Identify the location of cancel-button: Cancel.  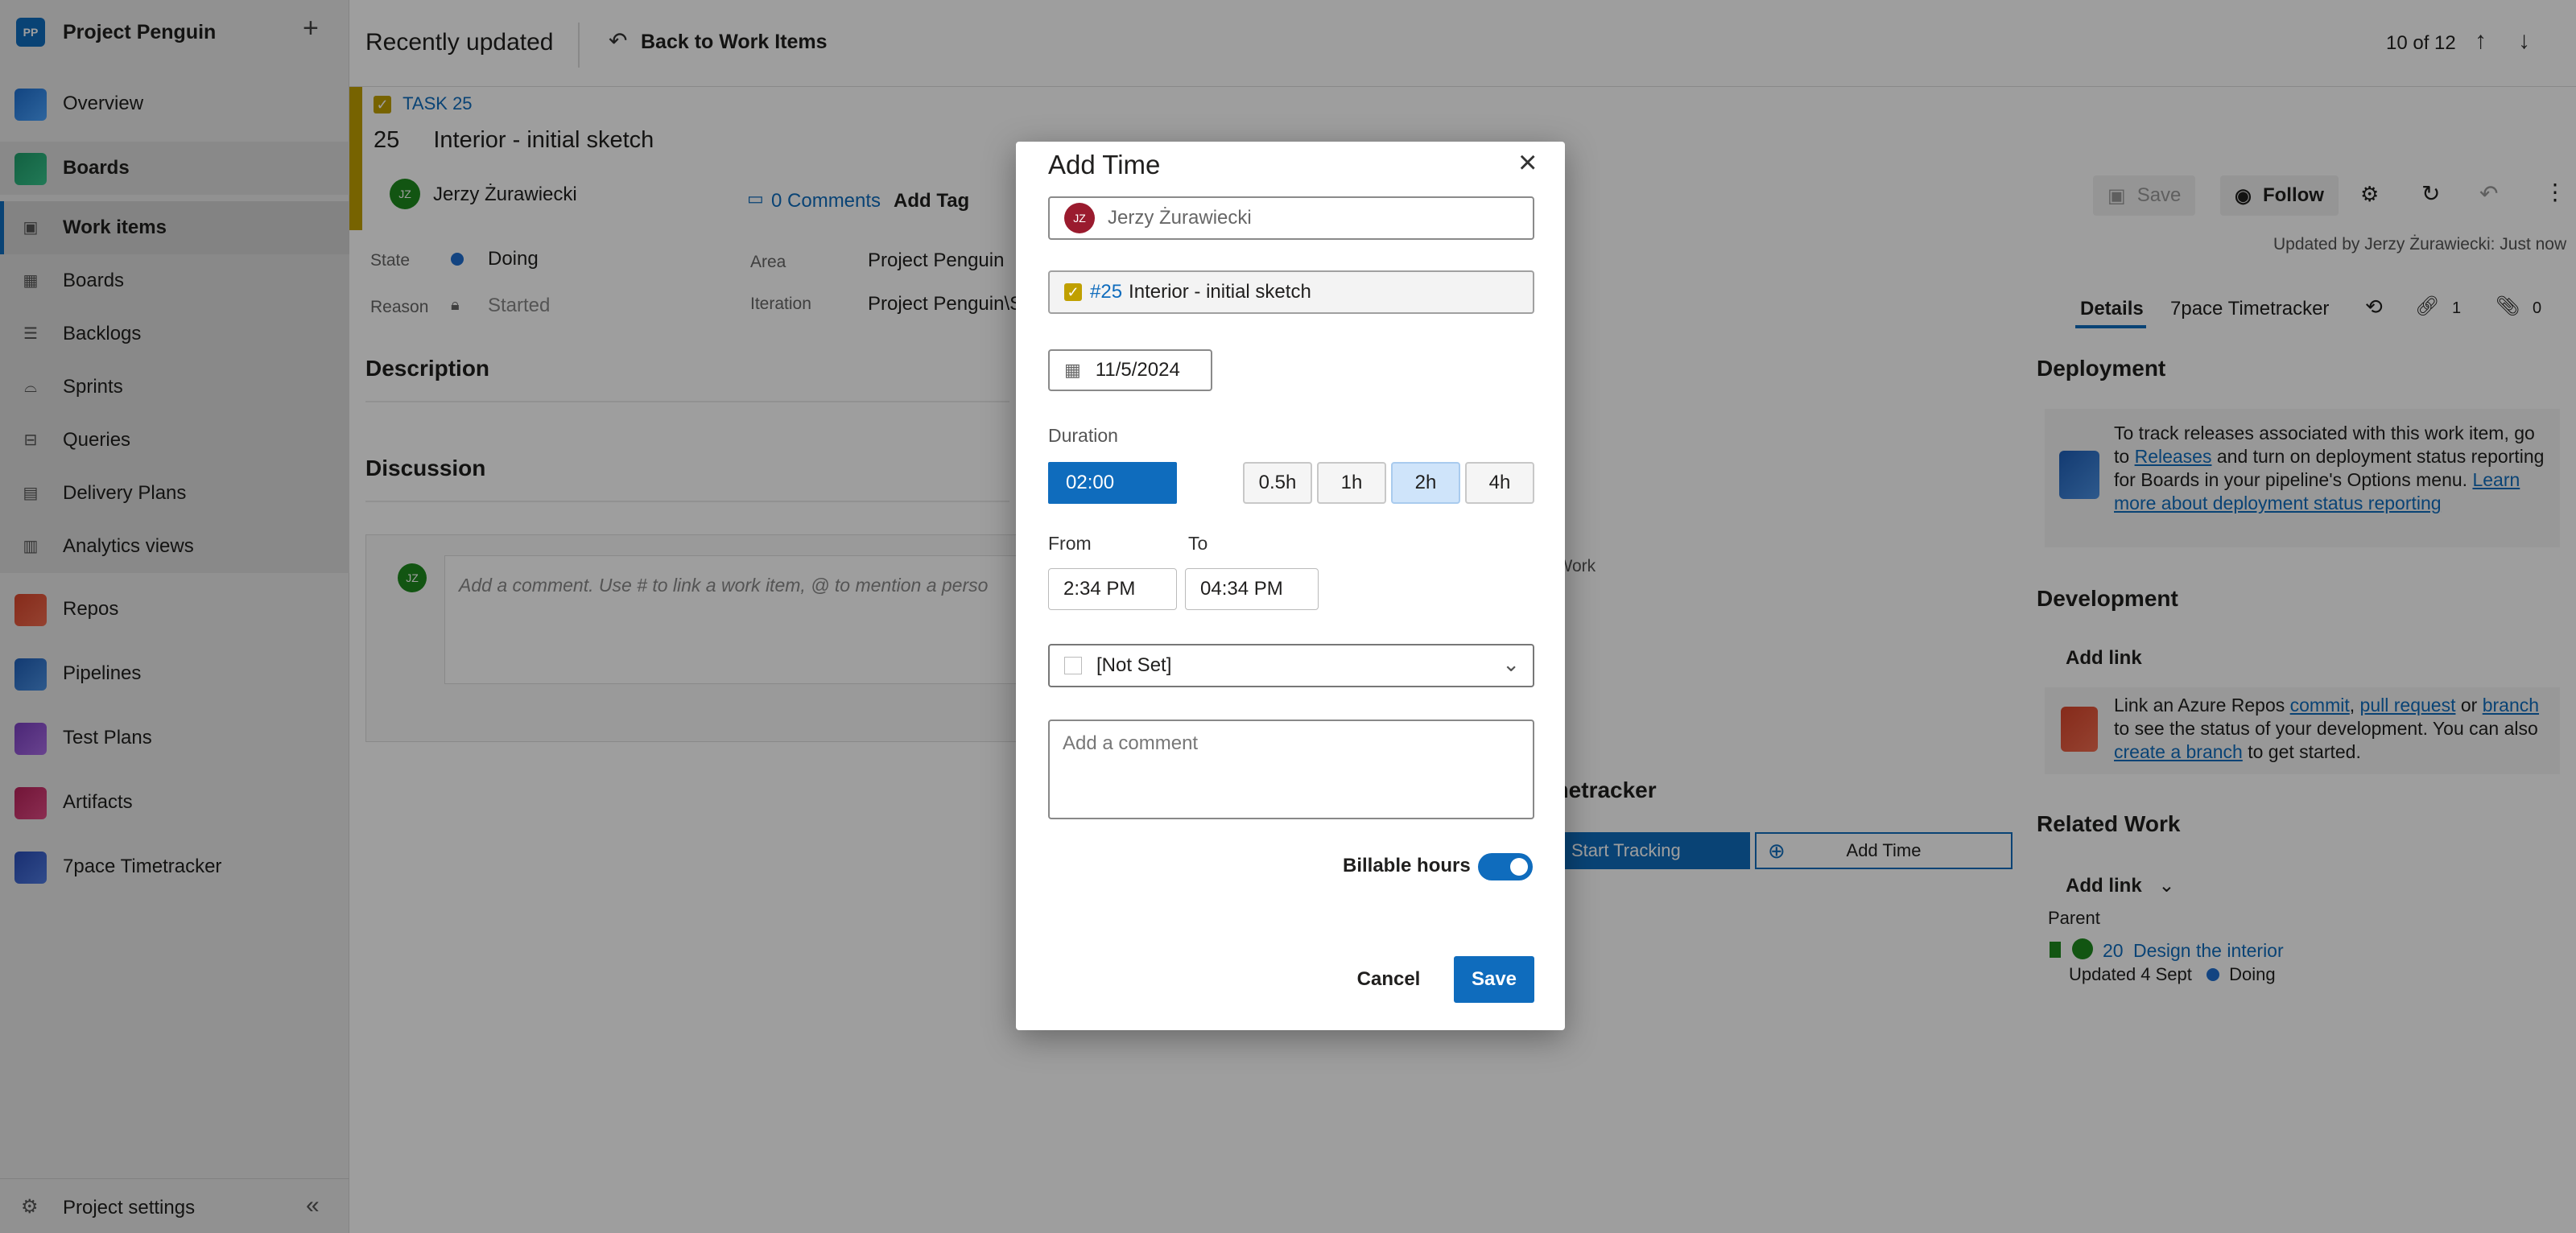
(1389, 980).